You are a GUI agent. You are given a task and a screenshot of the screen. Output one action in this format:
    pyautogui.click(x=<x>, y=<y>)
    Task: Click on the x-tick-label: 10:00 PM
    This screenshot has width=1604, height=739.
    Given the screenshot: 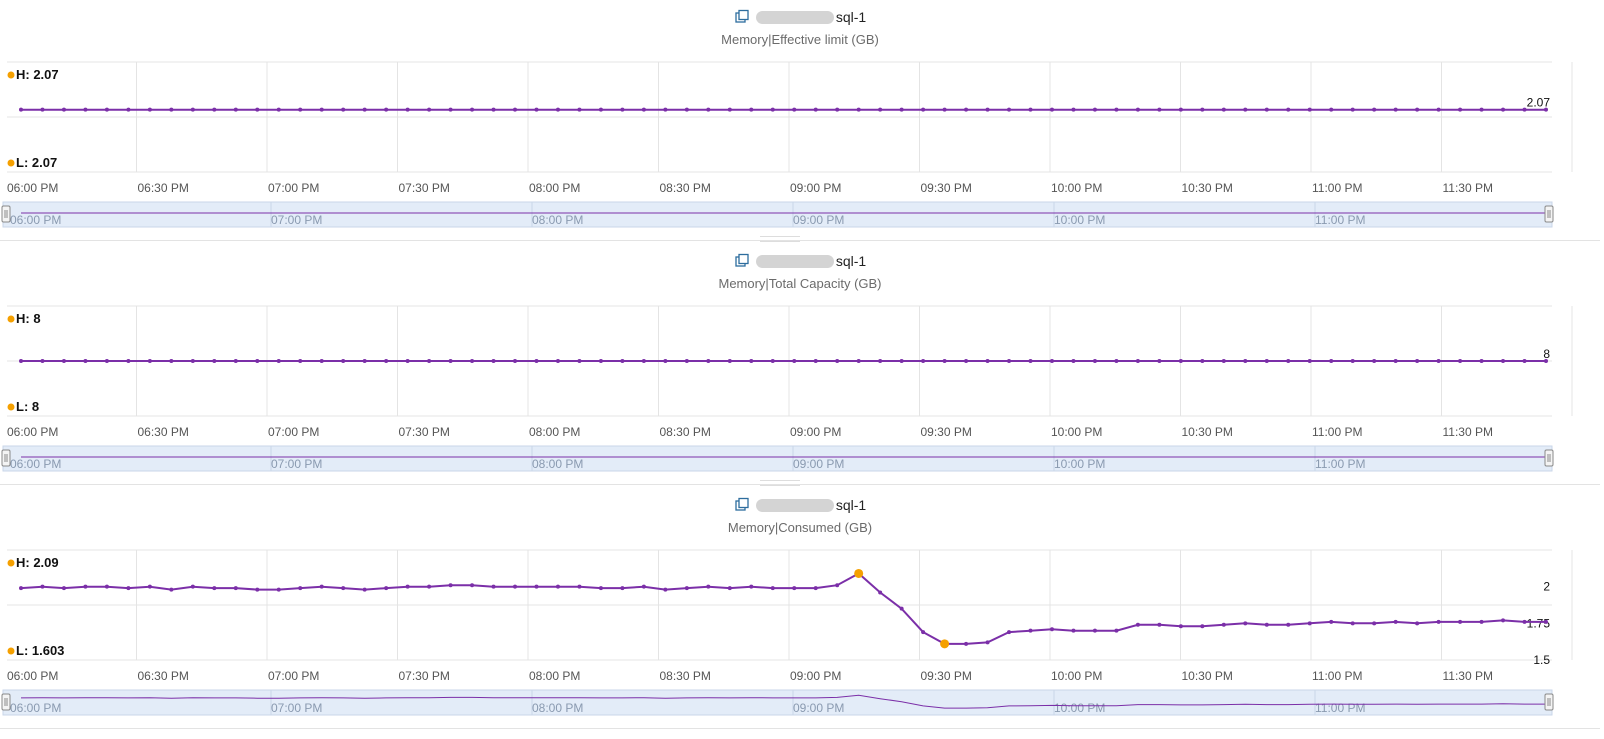 What is the action you would take?
    pyautogui.click(x=1076, y=676)
    